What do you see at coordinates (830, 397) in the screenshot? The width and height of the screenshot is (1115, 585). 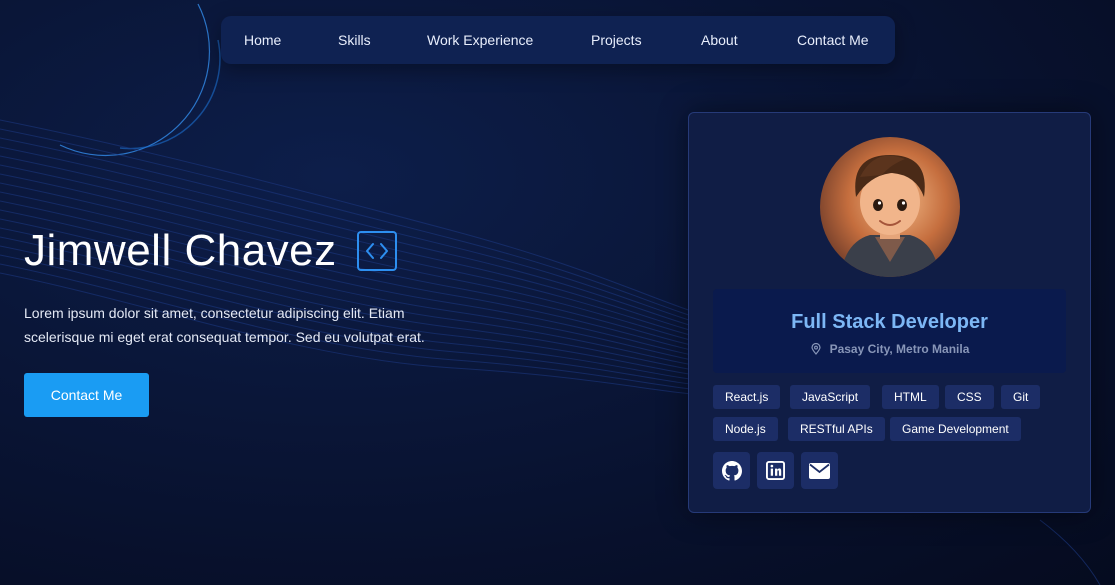 I see `skill-tag: JavaScript` at bounding box center [830, 397].